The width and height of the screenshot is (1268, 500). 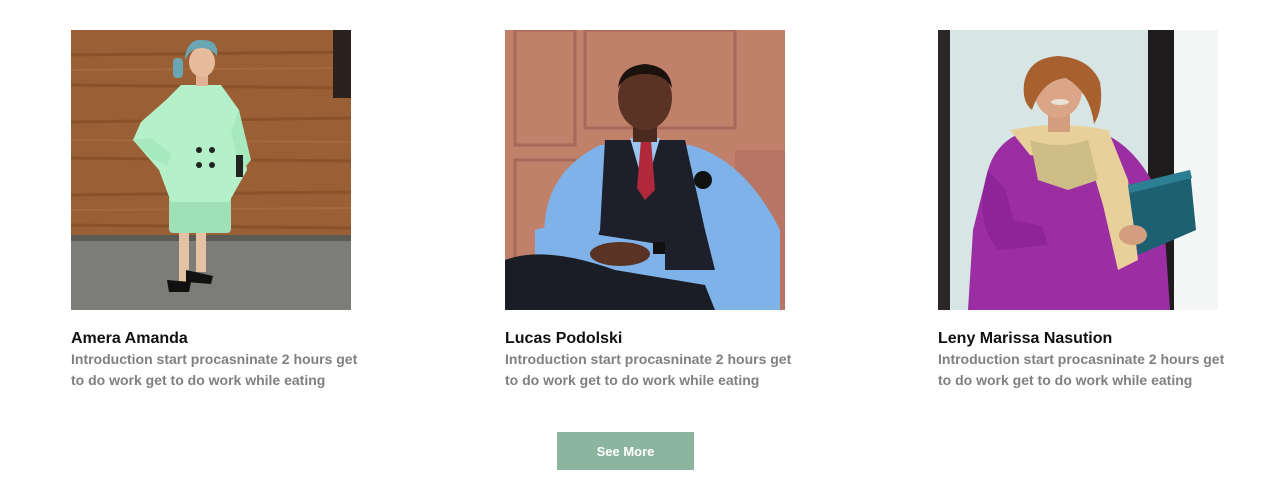 What do you see at coordinates (625, 451) in the screenshot?
I see `see-more-button: See More` at bounding box center [625, 451].